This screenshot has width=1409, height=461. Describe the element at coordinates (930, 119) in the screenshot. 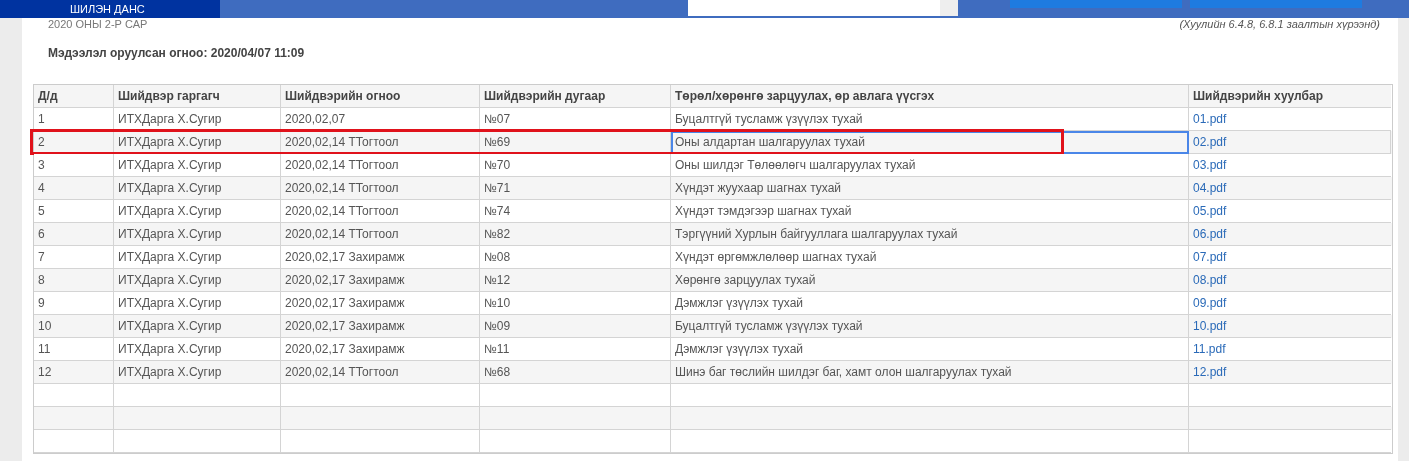

I see `table-cell: Буцалтгүй тусламж үзүүлэх тухай` at that location.